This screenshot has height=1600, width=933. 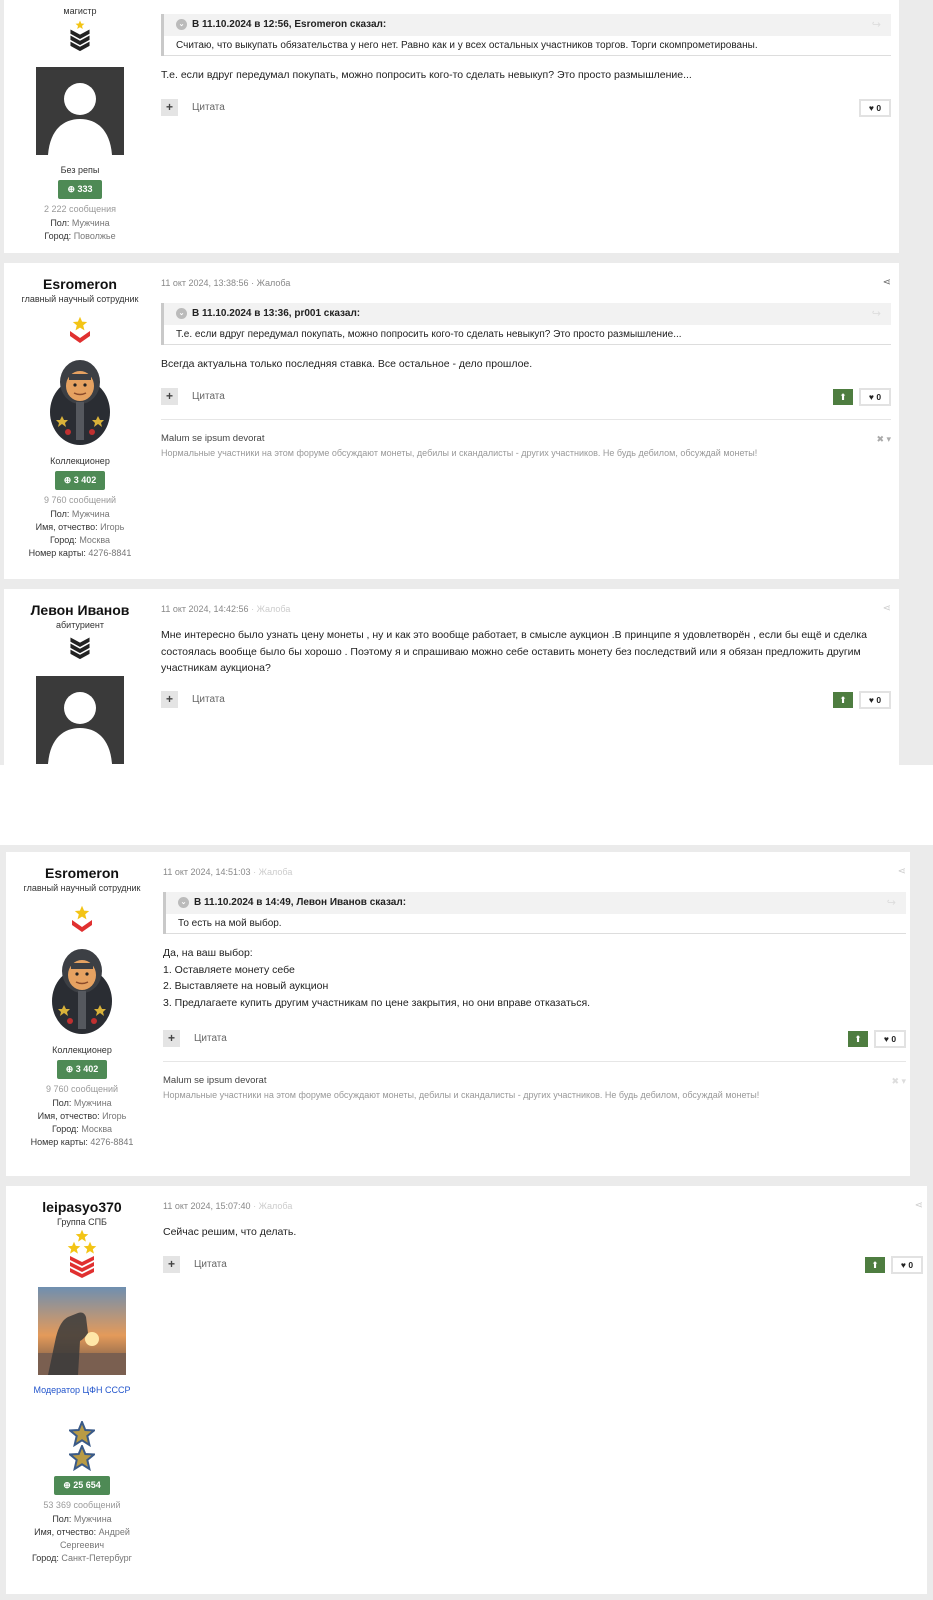 I want to click on posts-count: 2 222 сообщения, so click(x=80, y=209).